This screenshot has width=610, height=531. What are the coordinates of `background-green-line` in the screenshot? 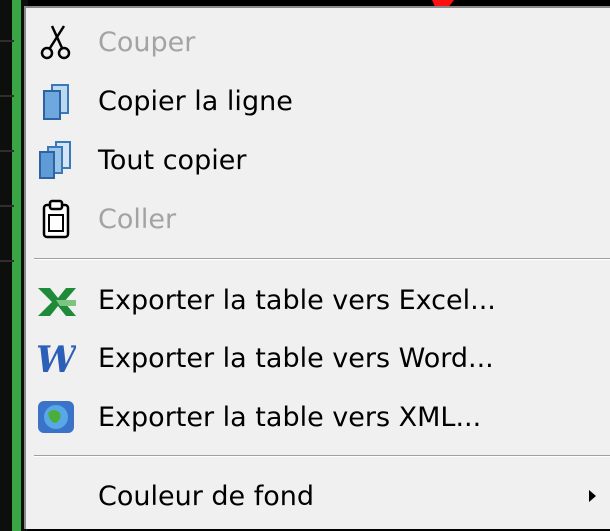 It's located at (16, 265).